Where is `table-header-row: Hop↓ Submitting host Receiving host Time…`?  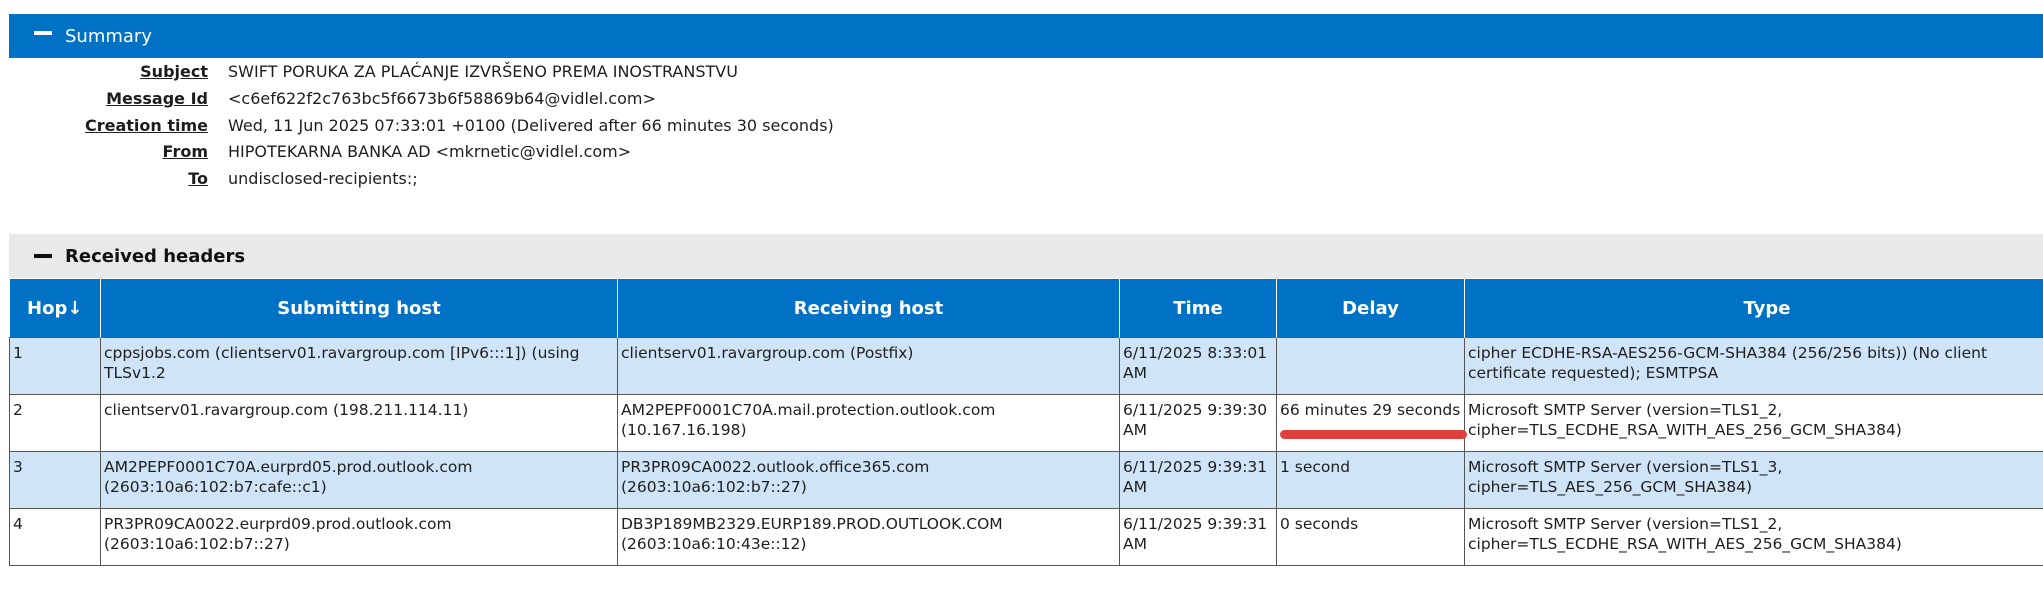 table-header-row: Hop↓ Submitting host Receiving host Time… is located at coordinates (1026, 308).